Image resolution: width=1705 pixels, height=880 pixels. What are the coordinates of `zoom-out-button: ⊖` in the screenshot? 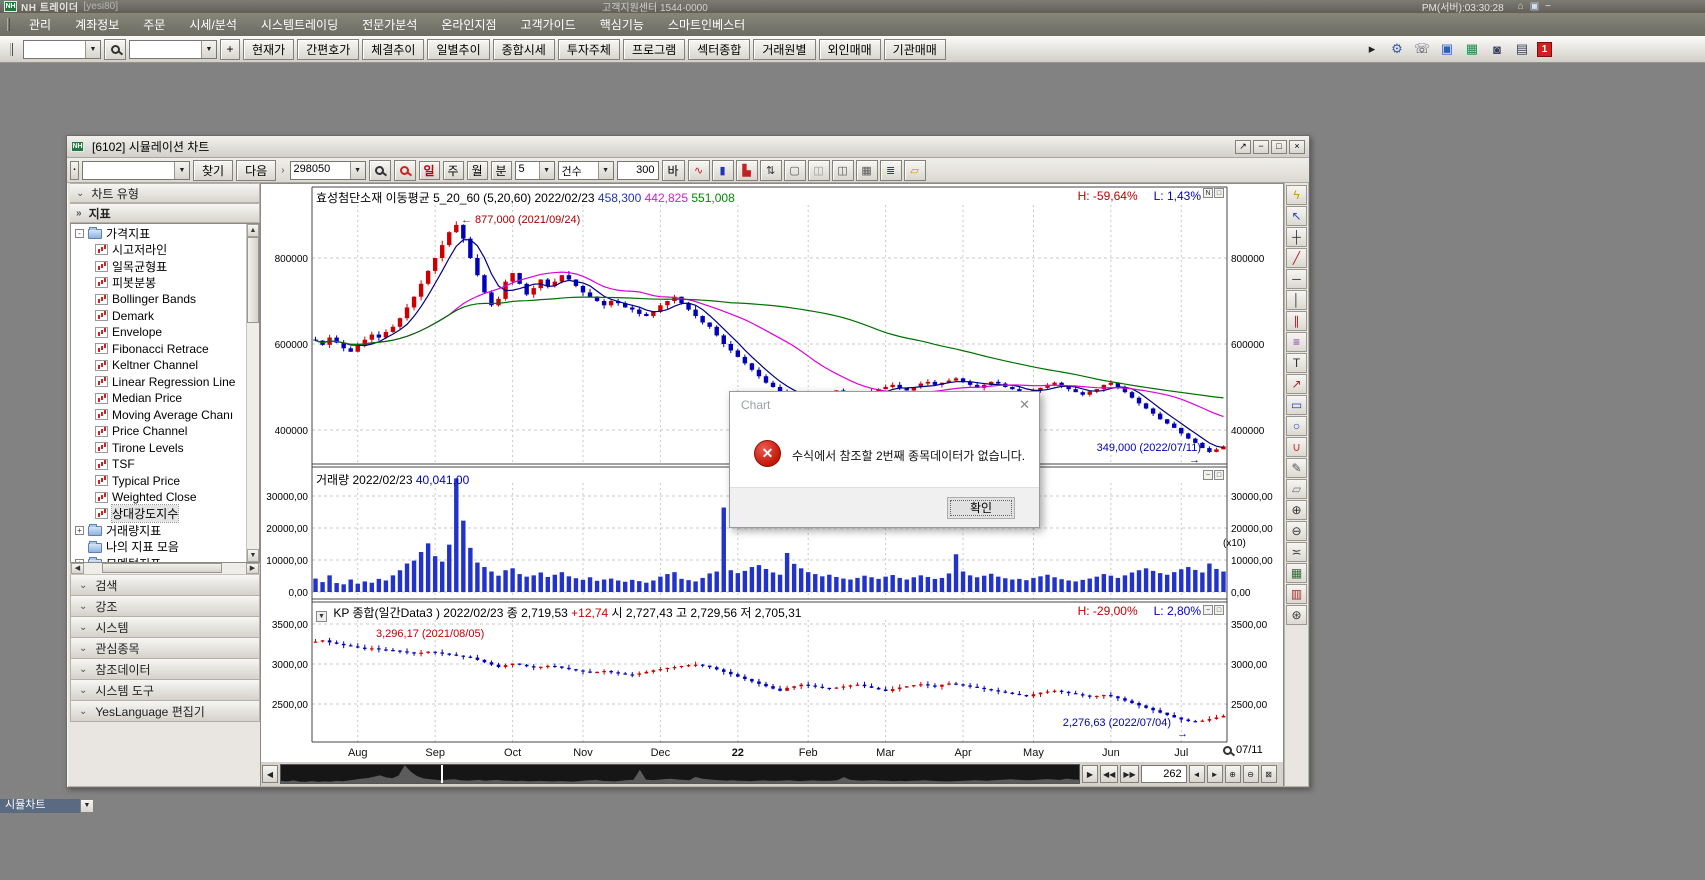 It's located at (1250, 774).